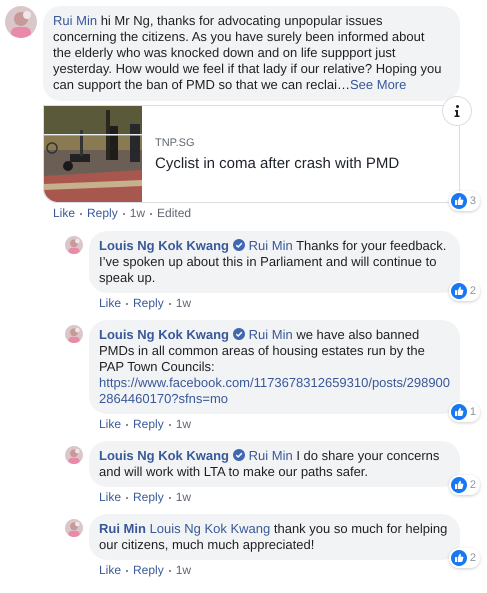  I want to click on url-link: https://www.facebook.com/1173678312659310/posts/2989002864460170?sfns=mo, so click(274, 391).